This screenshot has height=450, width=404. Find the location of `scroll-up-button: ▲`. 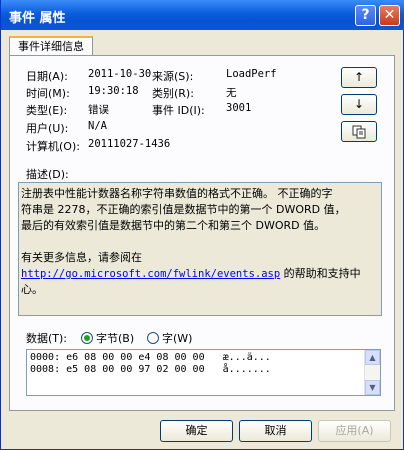

scroll-up-button: ▲ is located at coordinates (372, 357).